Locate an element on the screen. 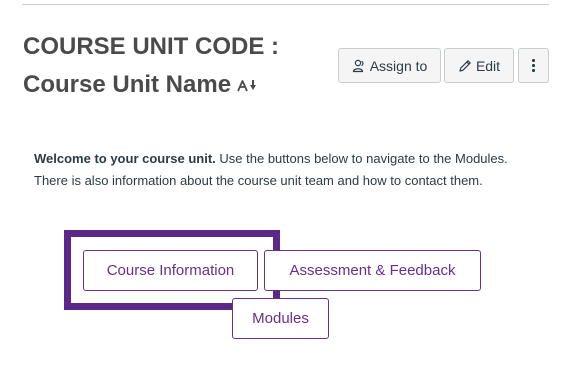  page-title-name: Course Unit Name is located at coordinates (127, 84).